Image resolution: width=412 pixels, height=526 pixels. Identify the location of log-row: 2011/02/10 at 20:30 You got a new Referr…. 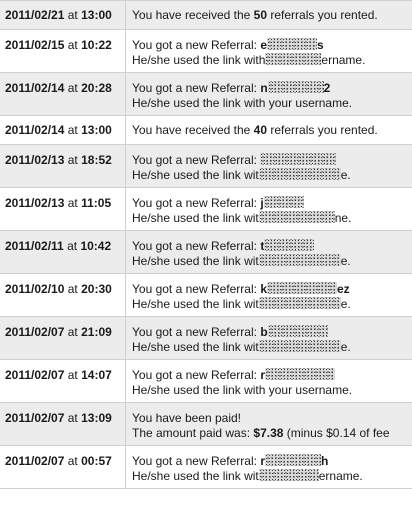
(206, 295).